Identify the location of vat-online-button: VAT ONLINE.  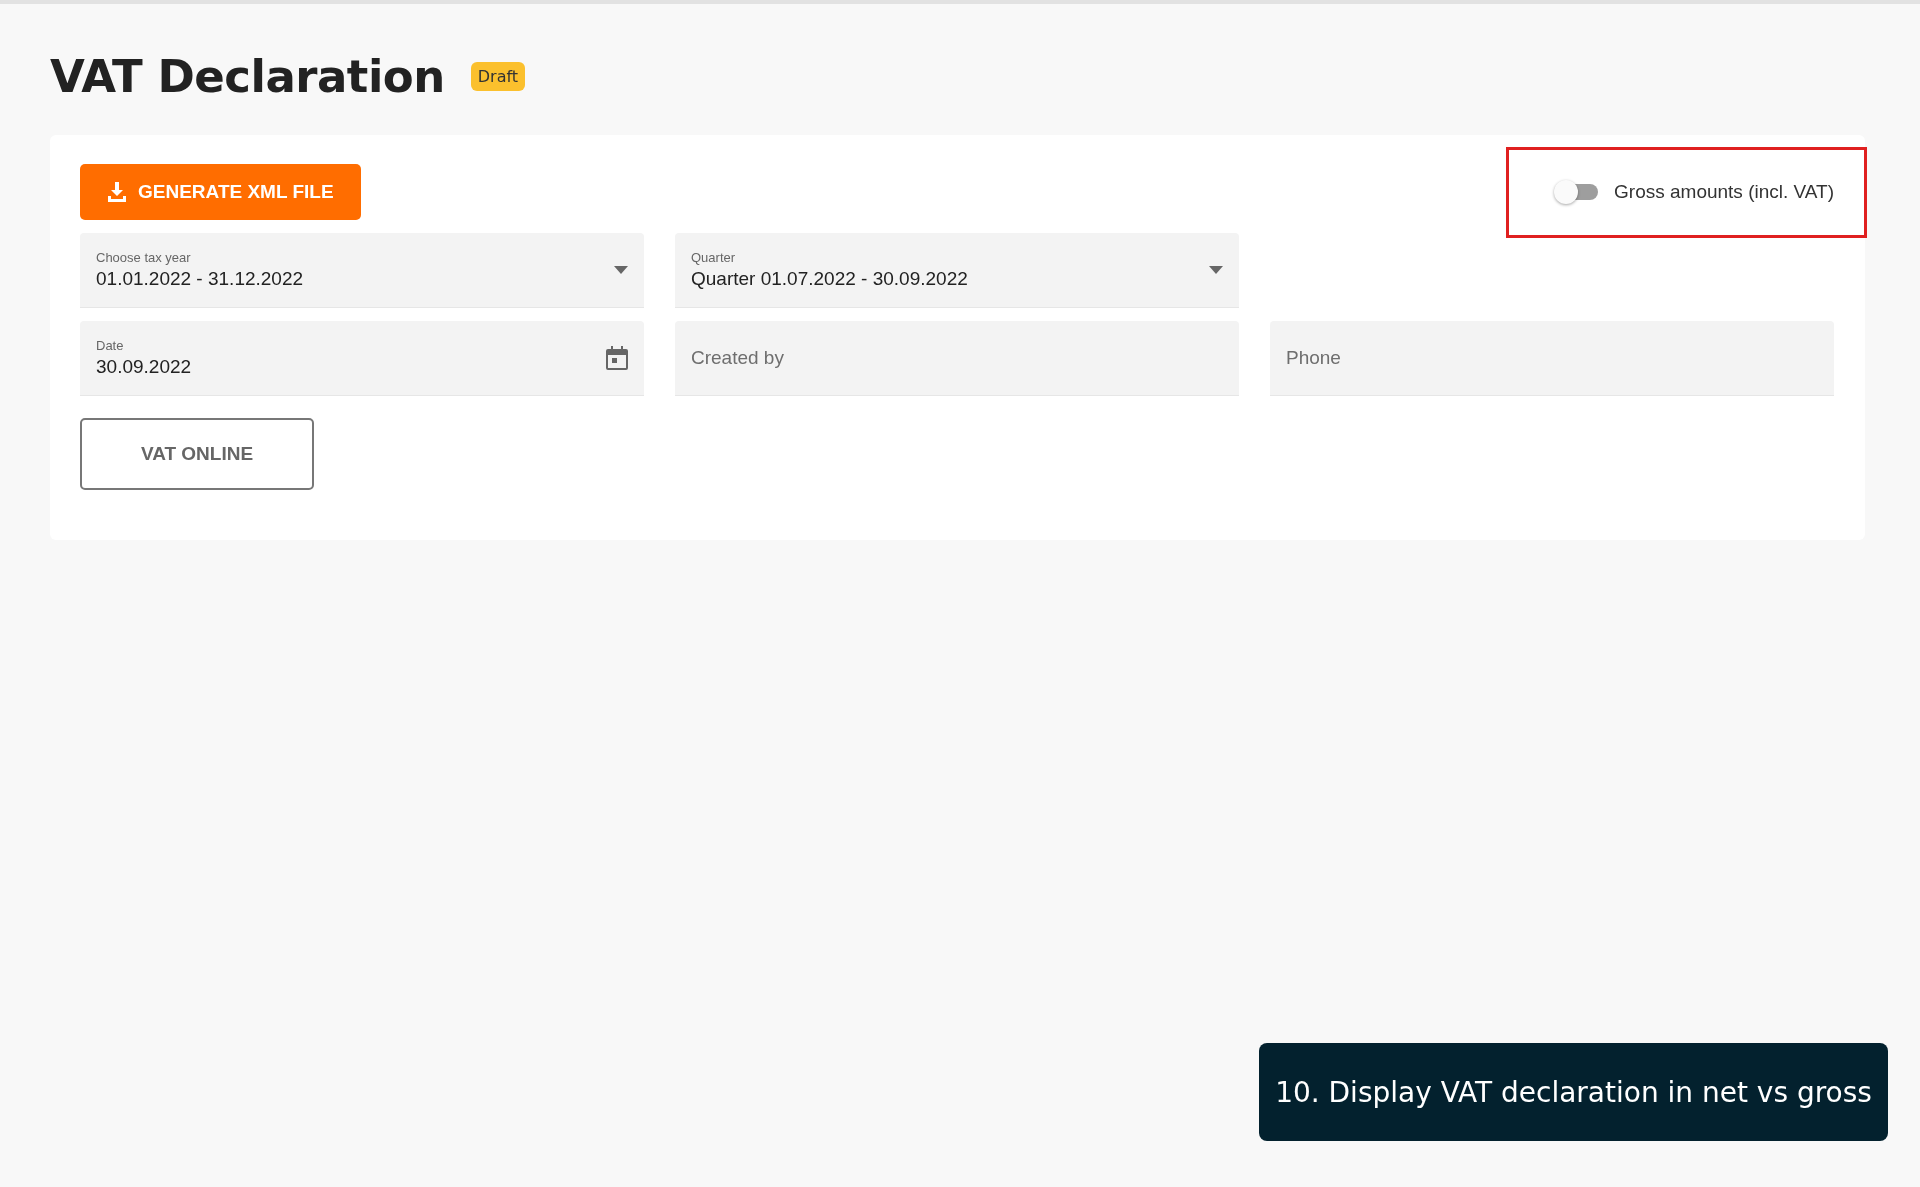
(197, 454).